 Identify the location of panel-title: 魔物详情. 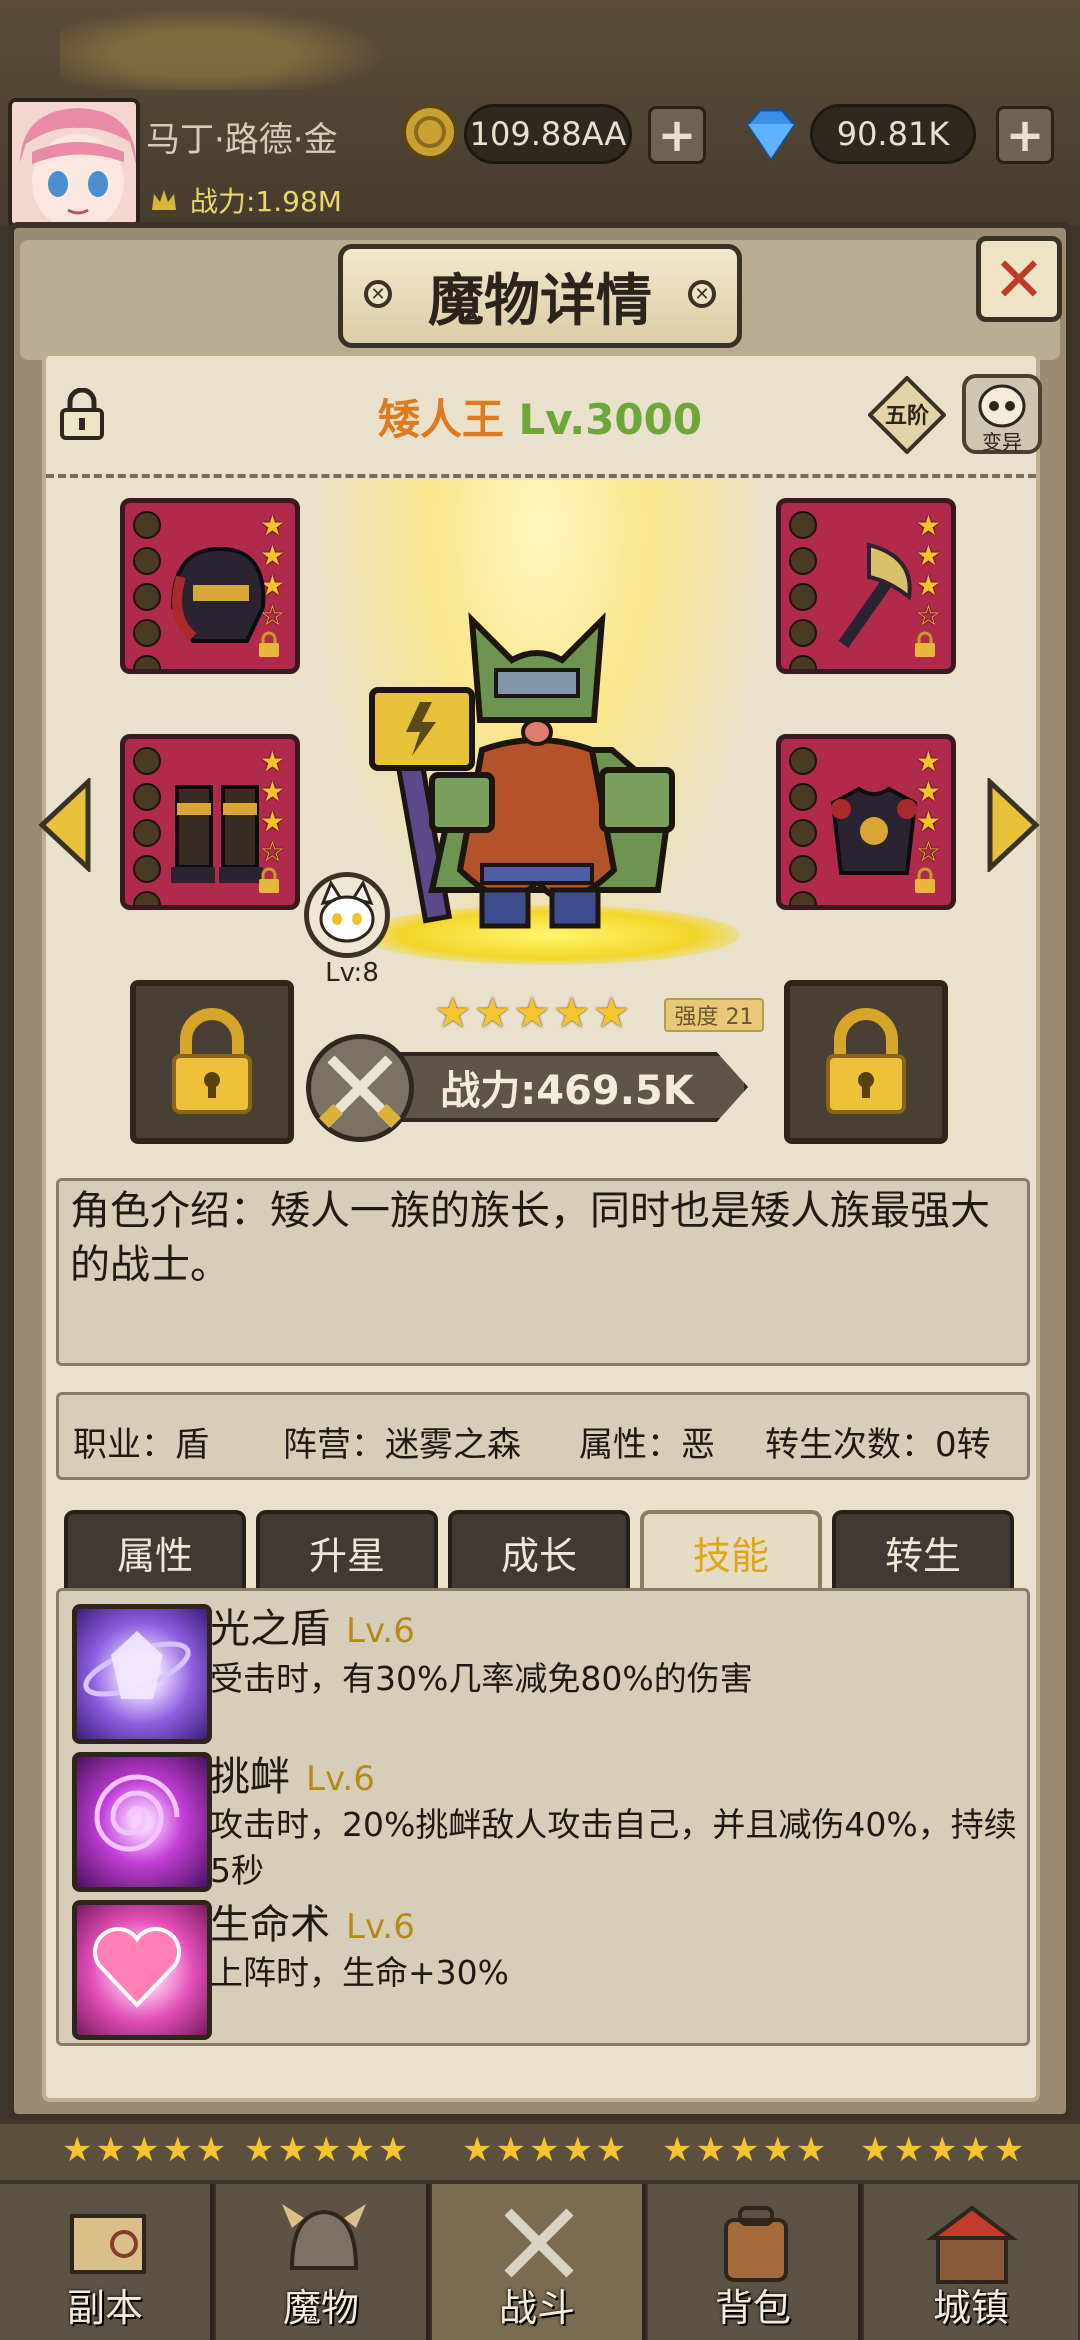
(540, 296).